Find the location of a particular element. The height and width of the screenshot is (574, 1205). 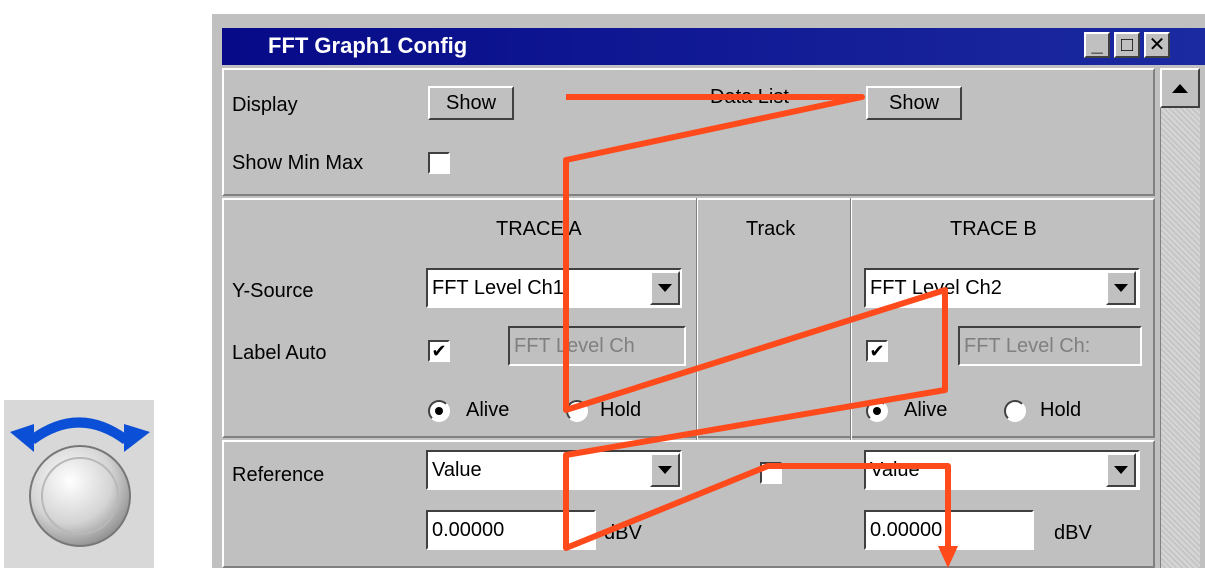

trace-b-reference-dropdown: Value is located at coordinates (1002, 470).